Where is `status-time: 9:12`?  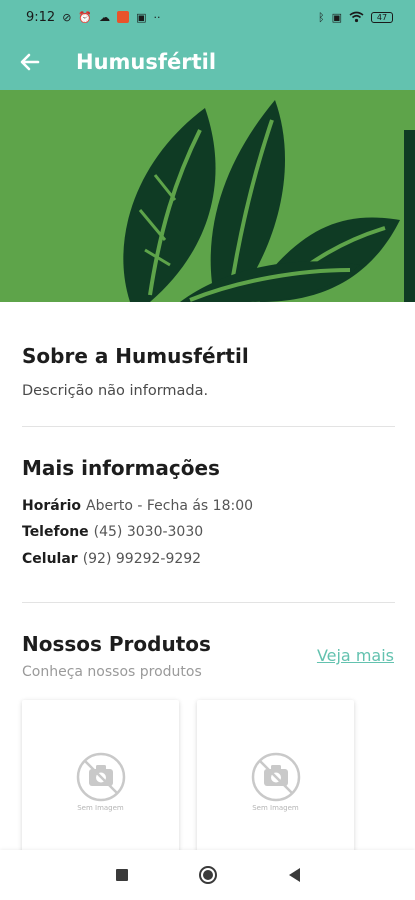 status-time: 9:12 is located at coordinates (41, 17).